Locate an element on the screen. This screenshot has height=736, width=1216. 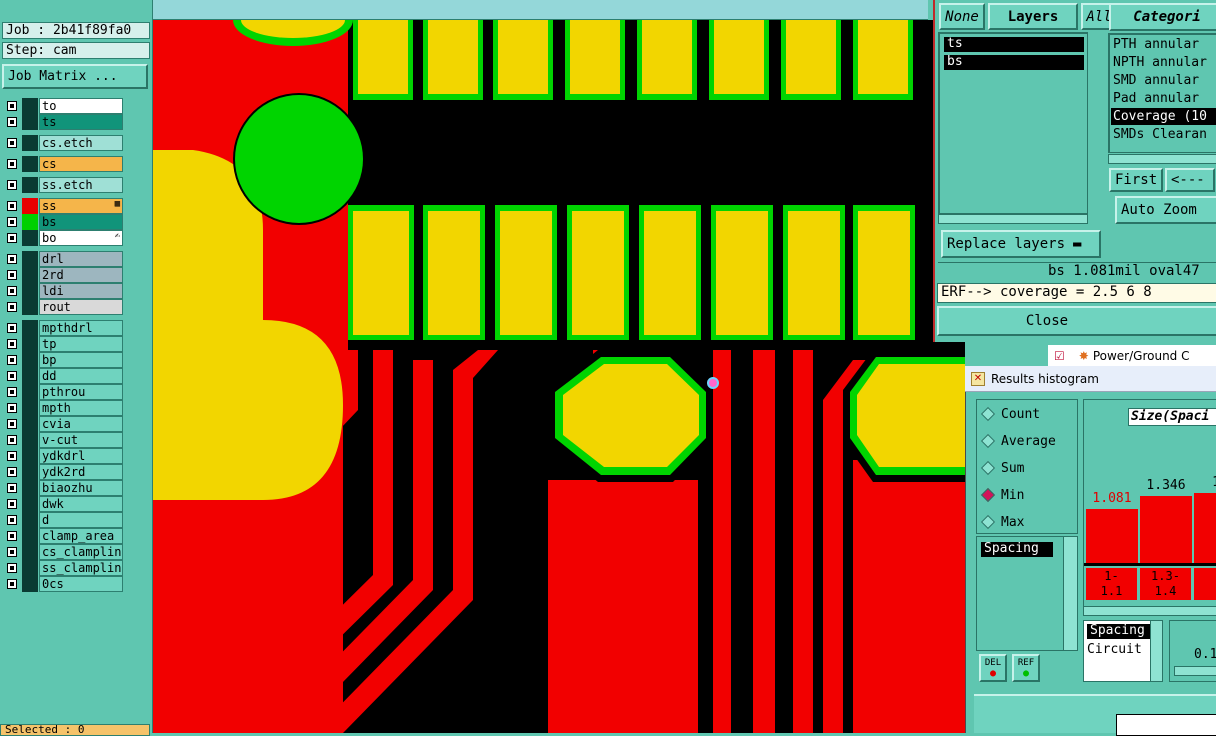
category-item: Pad annular is located at coordinates (1156, 98).